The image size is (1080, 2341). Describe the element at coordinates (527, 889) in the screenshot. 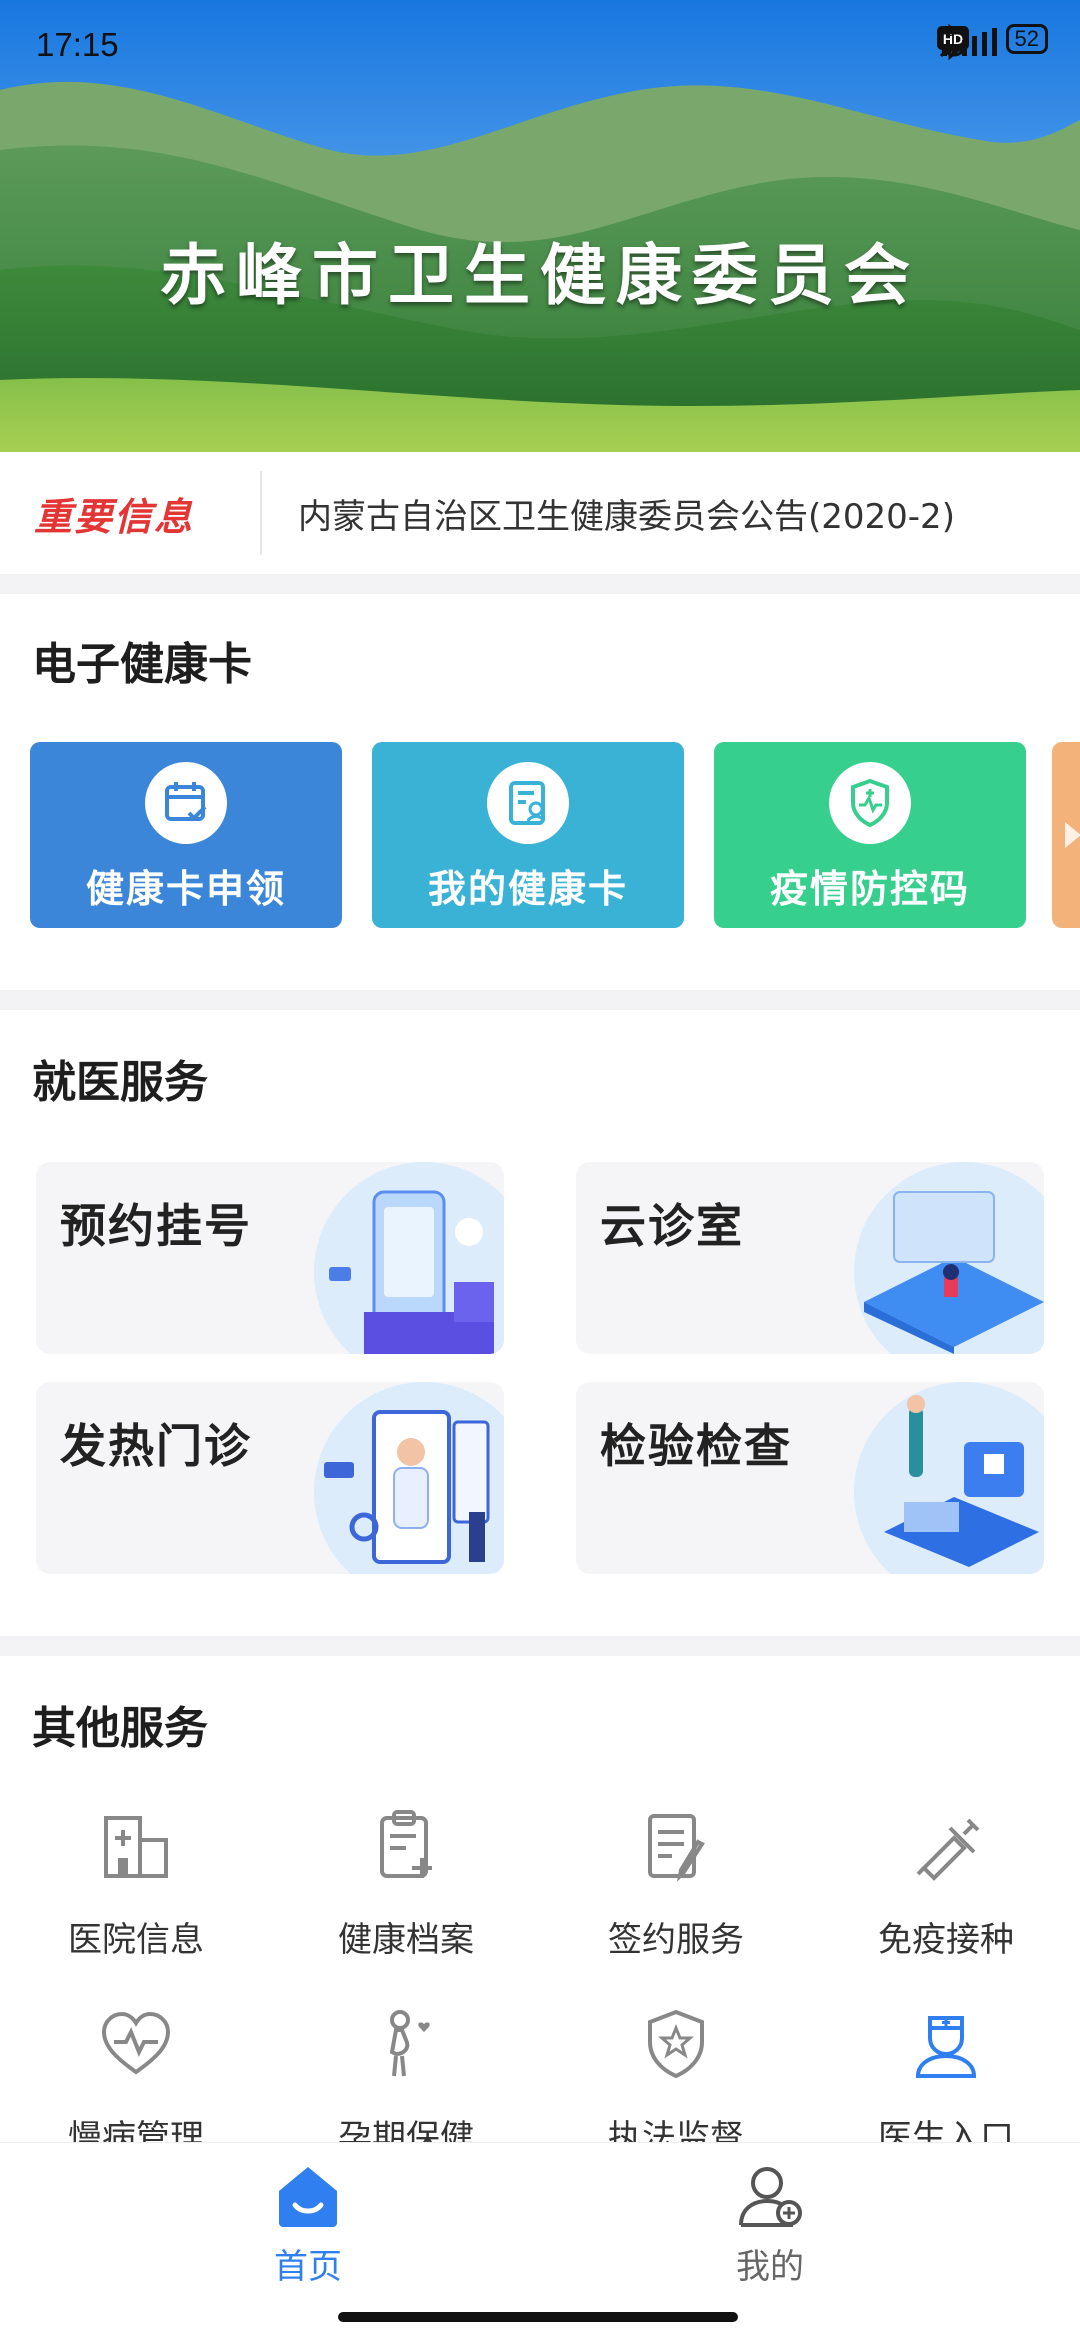

I see `my-health-card-label: 我的健康卡` at that location.